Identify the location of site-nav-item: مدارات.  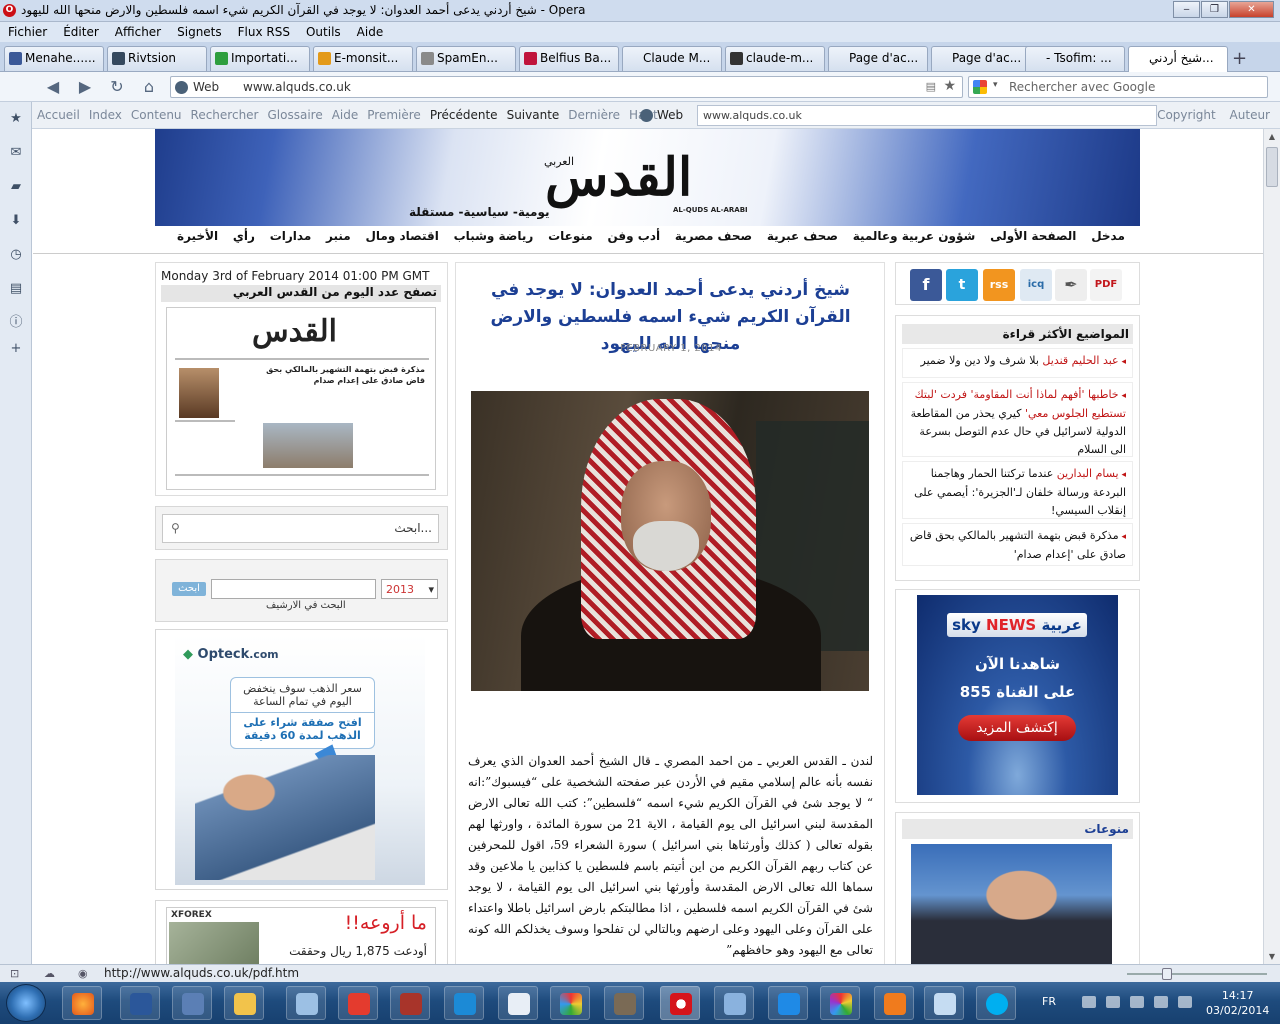
(291, 239).